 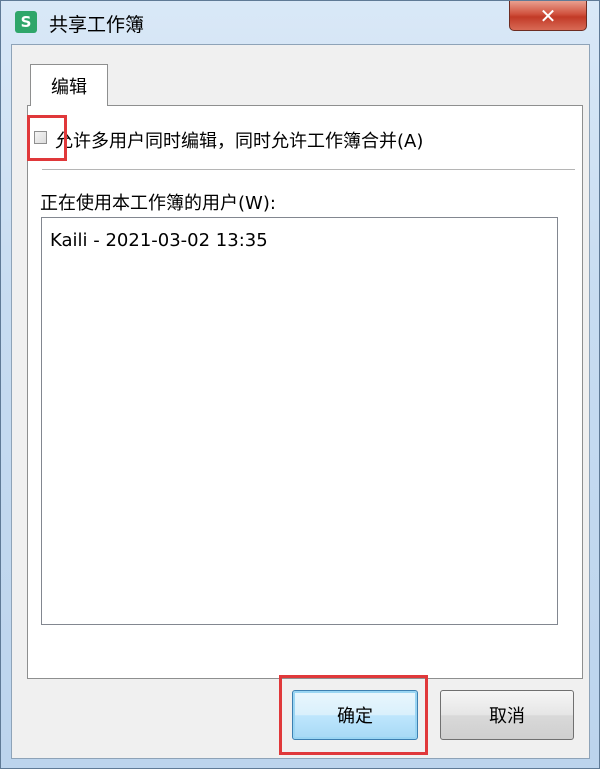 I want to click on dialog-title: 共享工作簿, so click(x=97, y=25).